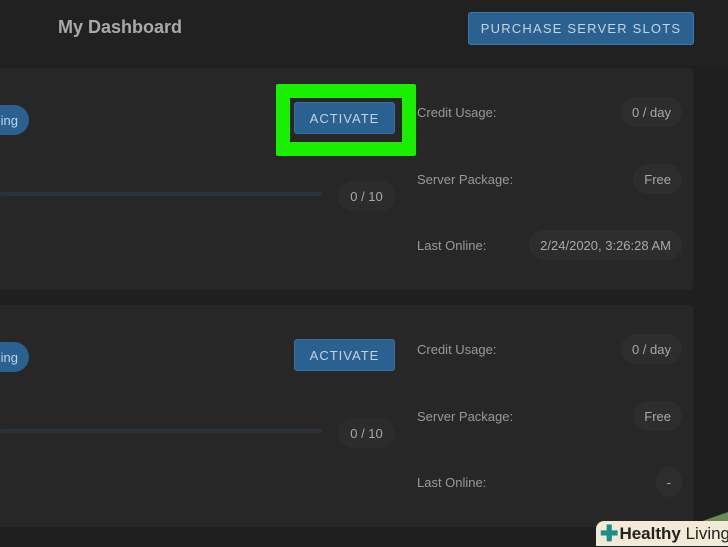 Image resolution: width=728 pixels, height=547 pixels. Describe the element at coordinates (364, 33) in the screenshot. I see `header: My Dashboard PURCHASE SERVER SLOTS` at that location.